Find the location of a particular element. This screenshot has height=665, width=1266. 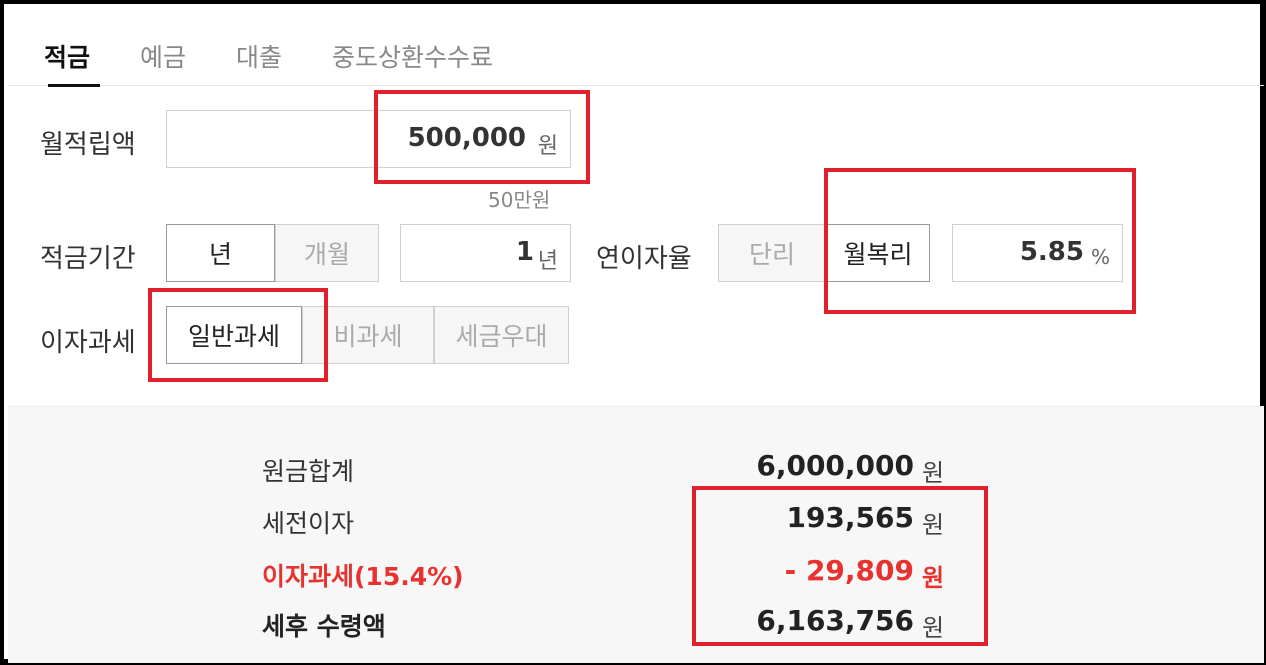

period-unit: 년 is located at coordinates (547, 261).